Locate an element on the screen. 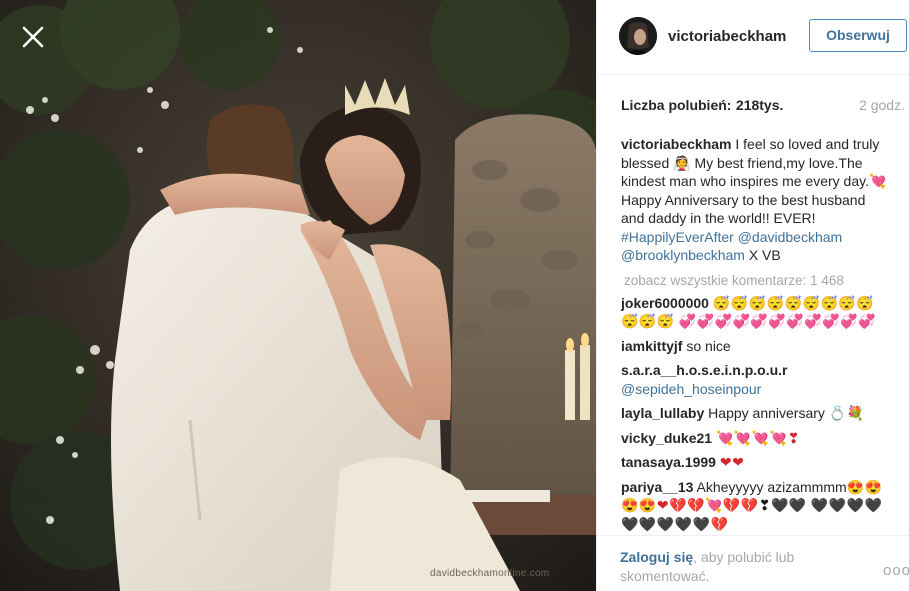  more-options-icon: ooo is located at coordinates (896, 570).